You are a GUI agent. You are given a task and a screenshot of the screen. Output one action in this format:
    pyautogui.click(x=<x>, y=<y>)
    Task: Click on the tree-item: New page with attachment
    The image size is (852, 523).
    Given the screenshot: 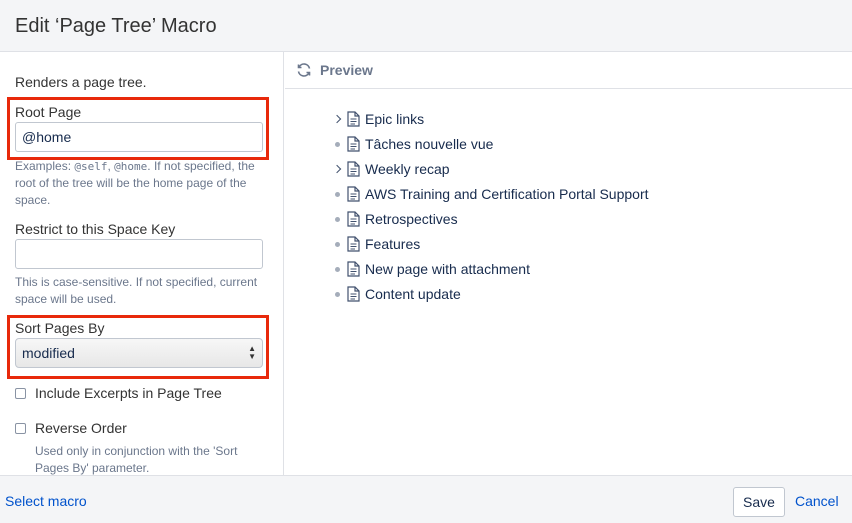 What is the action you would take?
    pyautogui.click(x=429, y=269)
    